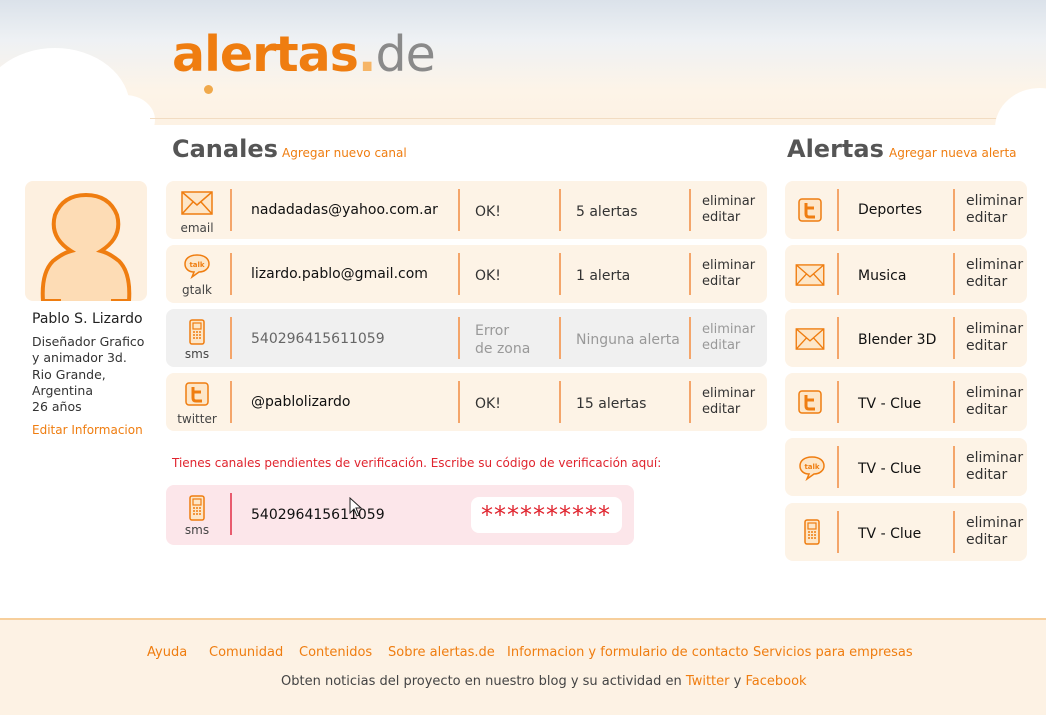 The height and width of the screenshot is (715, 1046). What do you see at coordinates (441, 652) in the screenshot?
I see `footer-link-about: Sobre alertas.de` at bounding box center [441, 652].